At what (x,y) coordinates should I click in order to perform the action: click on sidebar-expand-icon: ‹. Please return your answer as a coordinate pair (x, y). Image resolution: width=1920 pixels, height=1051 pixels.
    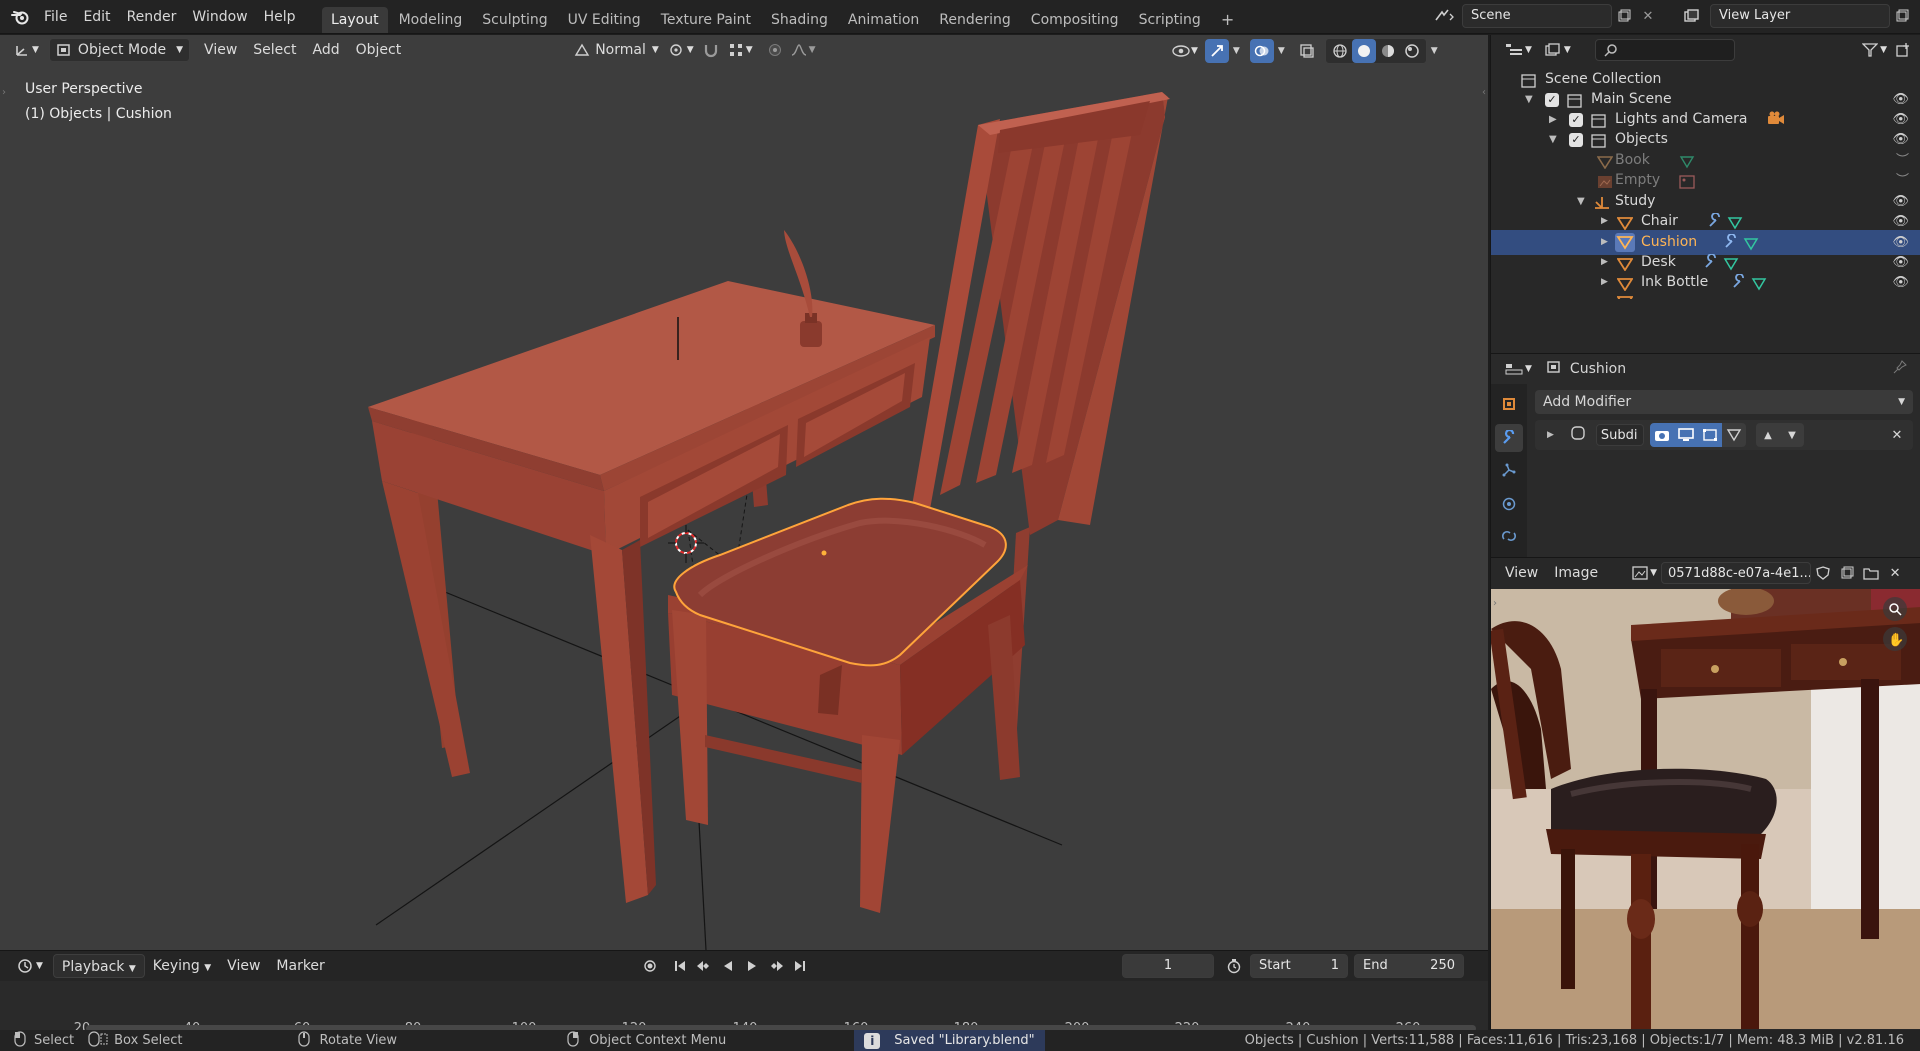
    Looking at the image, I should click on (1484, 92).